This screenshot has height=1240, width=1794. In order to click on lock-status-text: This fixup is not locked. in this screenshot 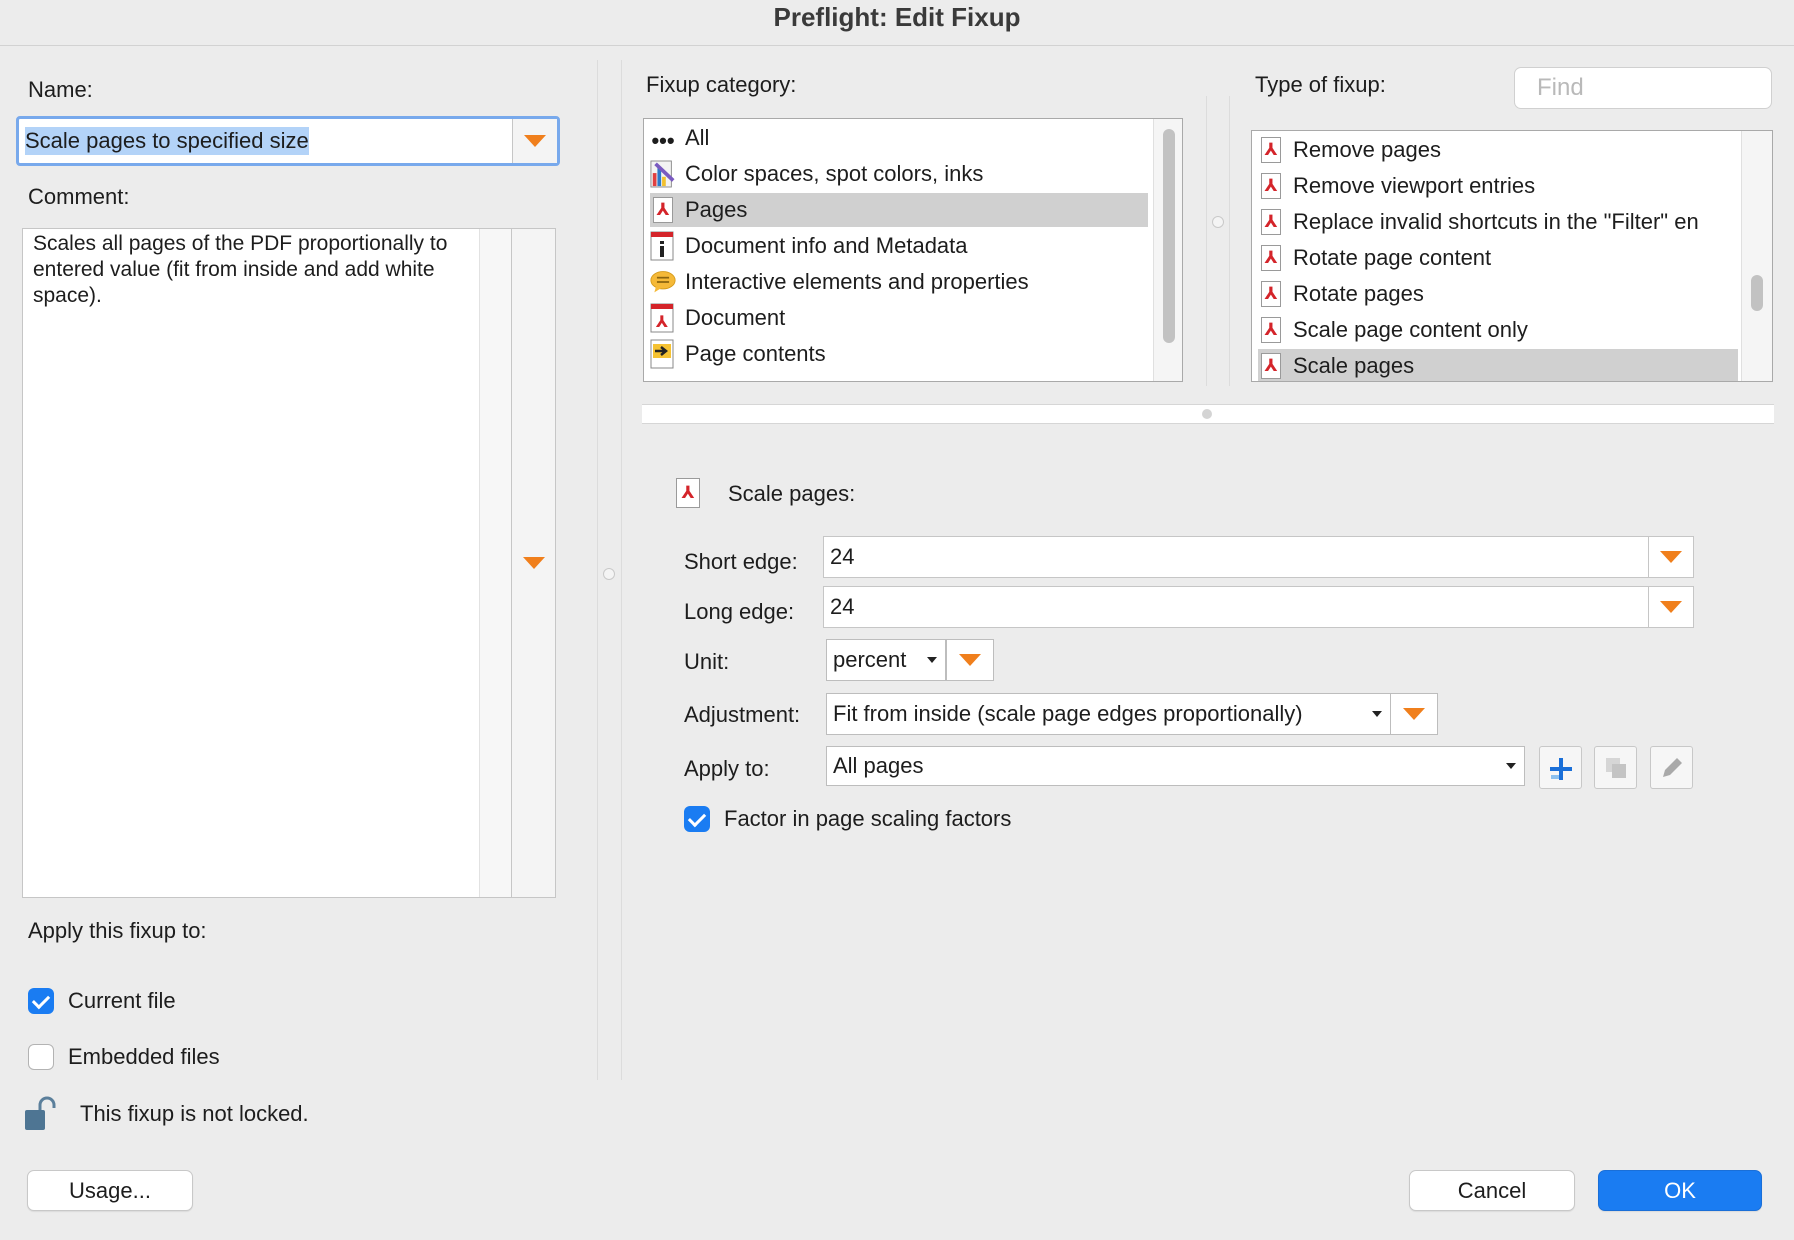, I will do `click(194, 1113)`.